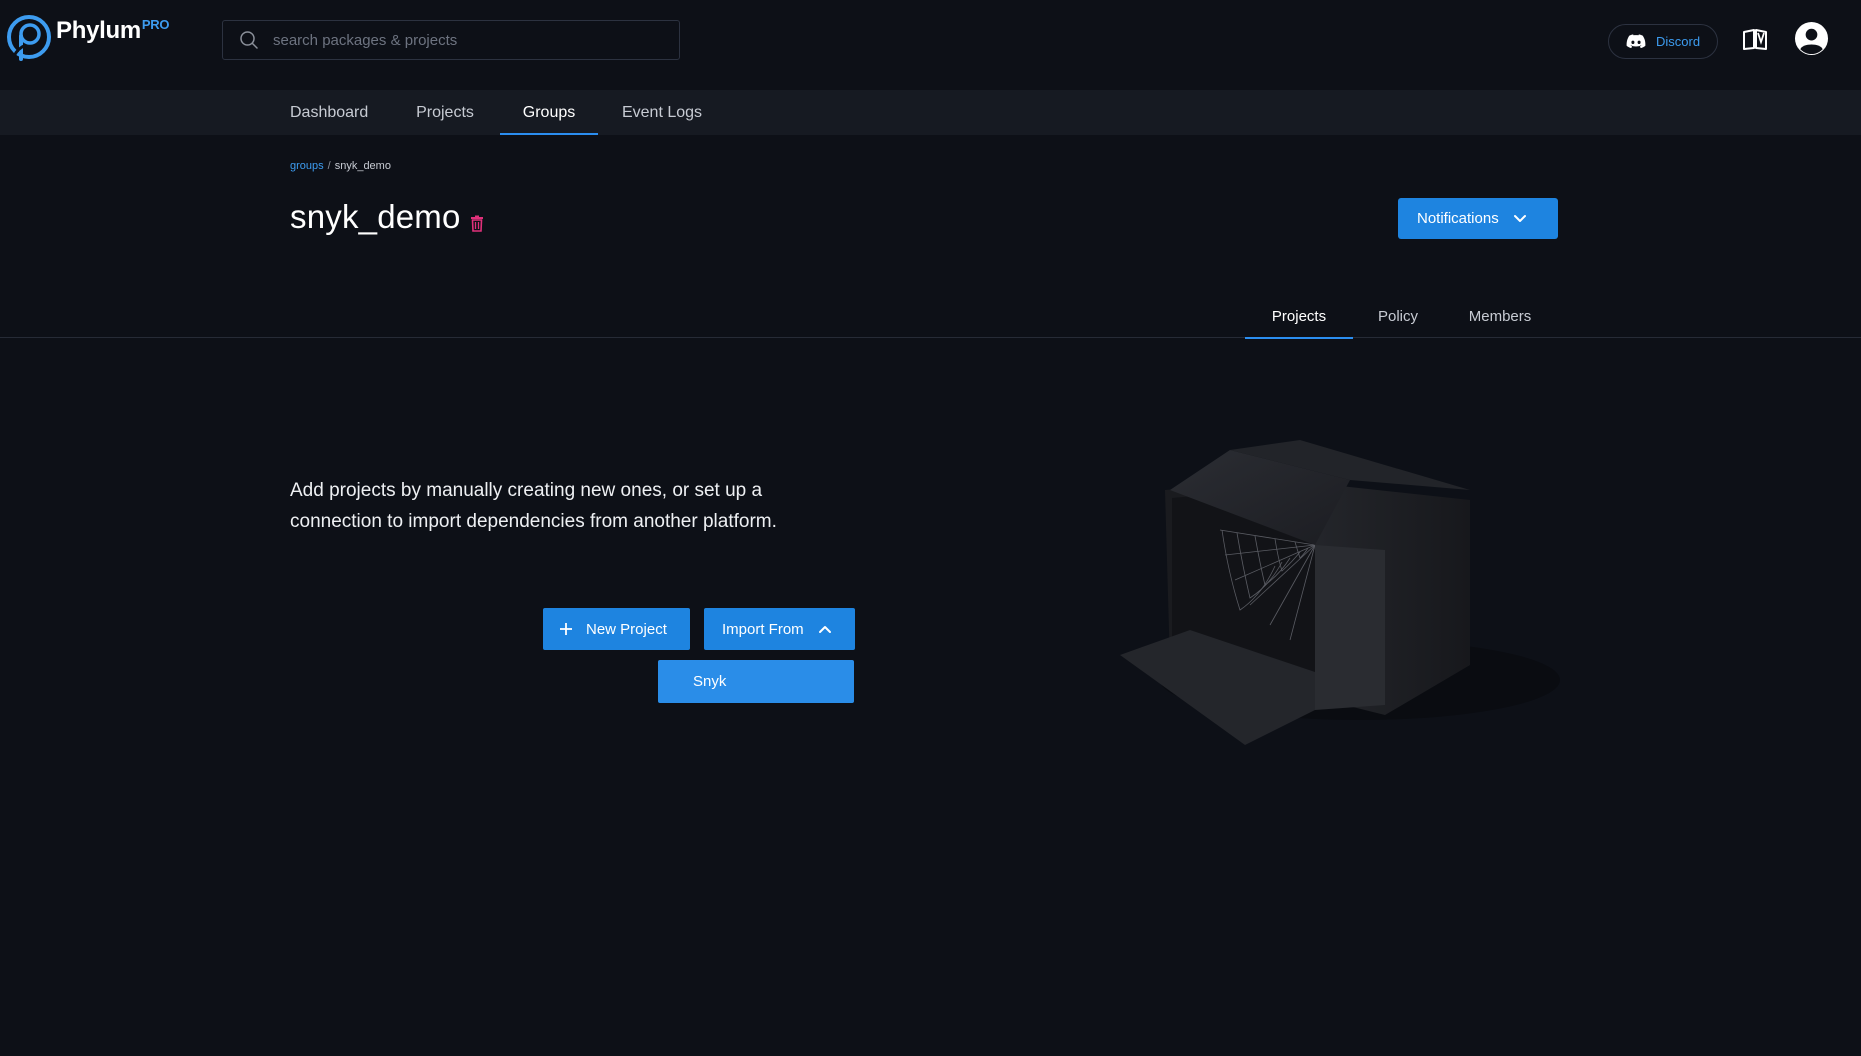  I want to click on breadcrumb-current: snyk_demo, so click(362, 166).